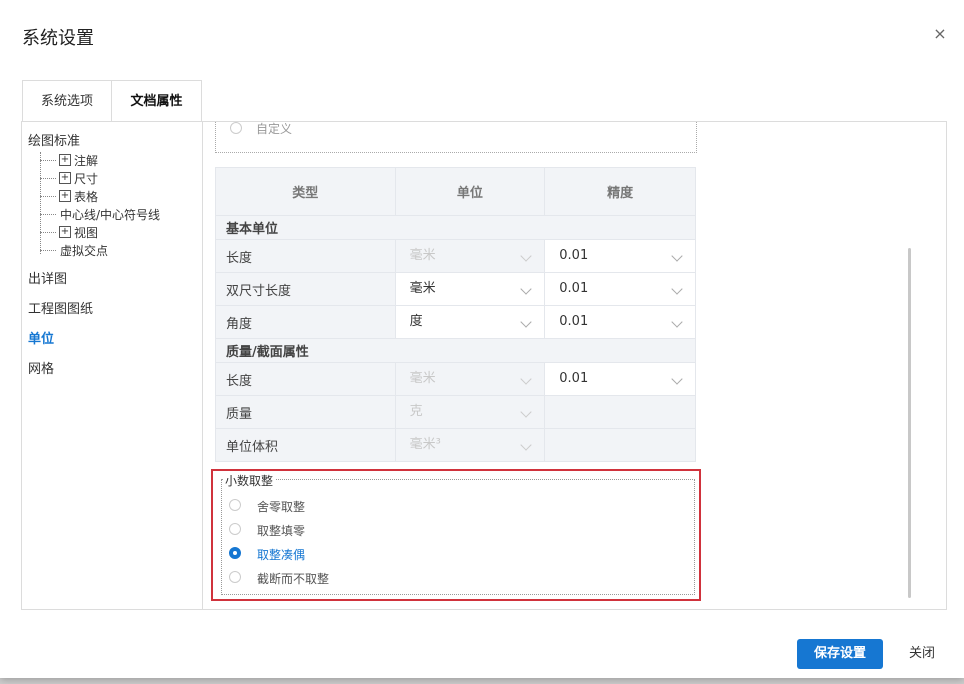  I want to click on vertical-scrollbar, so click(909, 423).